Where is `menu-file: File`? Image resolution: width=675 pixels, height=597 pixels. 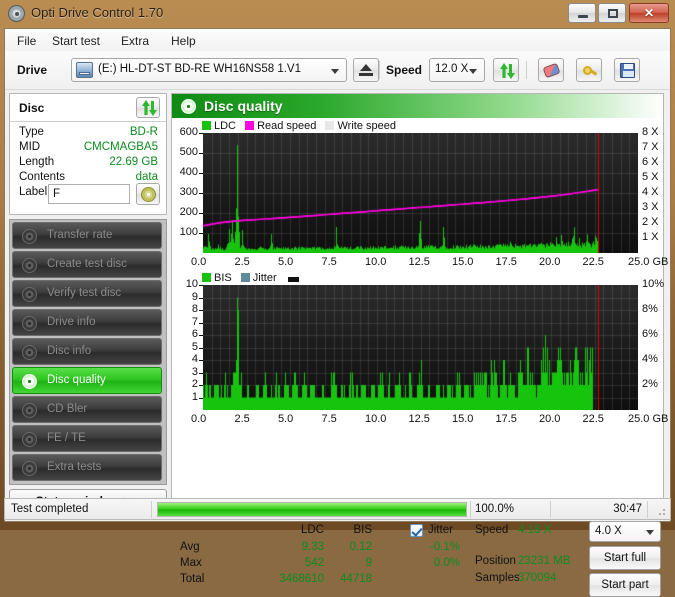
menu-file: File is located at coordinates (26, 41).